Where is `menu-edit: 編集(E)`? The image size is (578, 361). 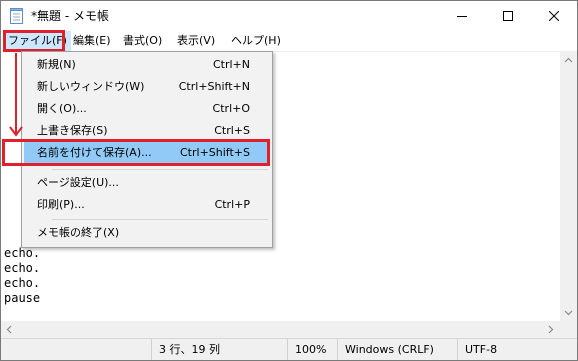
menu-edit: 編集(E) is located at coordinates (92, 41).